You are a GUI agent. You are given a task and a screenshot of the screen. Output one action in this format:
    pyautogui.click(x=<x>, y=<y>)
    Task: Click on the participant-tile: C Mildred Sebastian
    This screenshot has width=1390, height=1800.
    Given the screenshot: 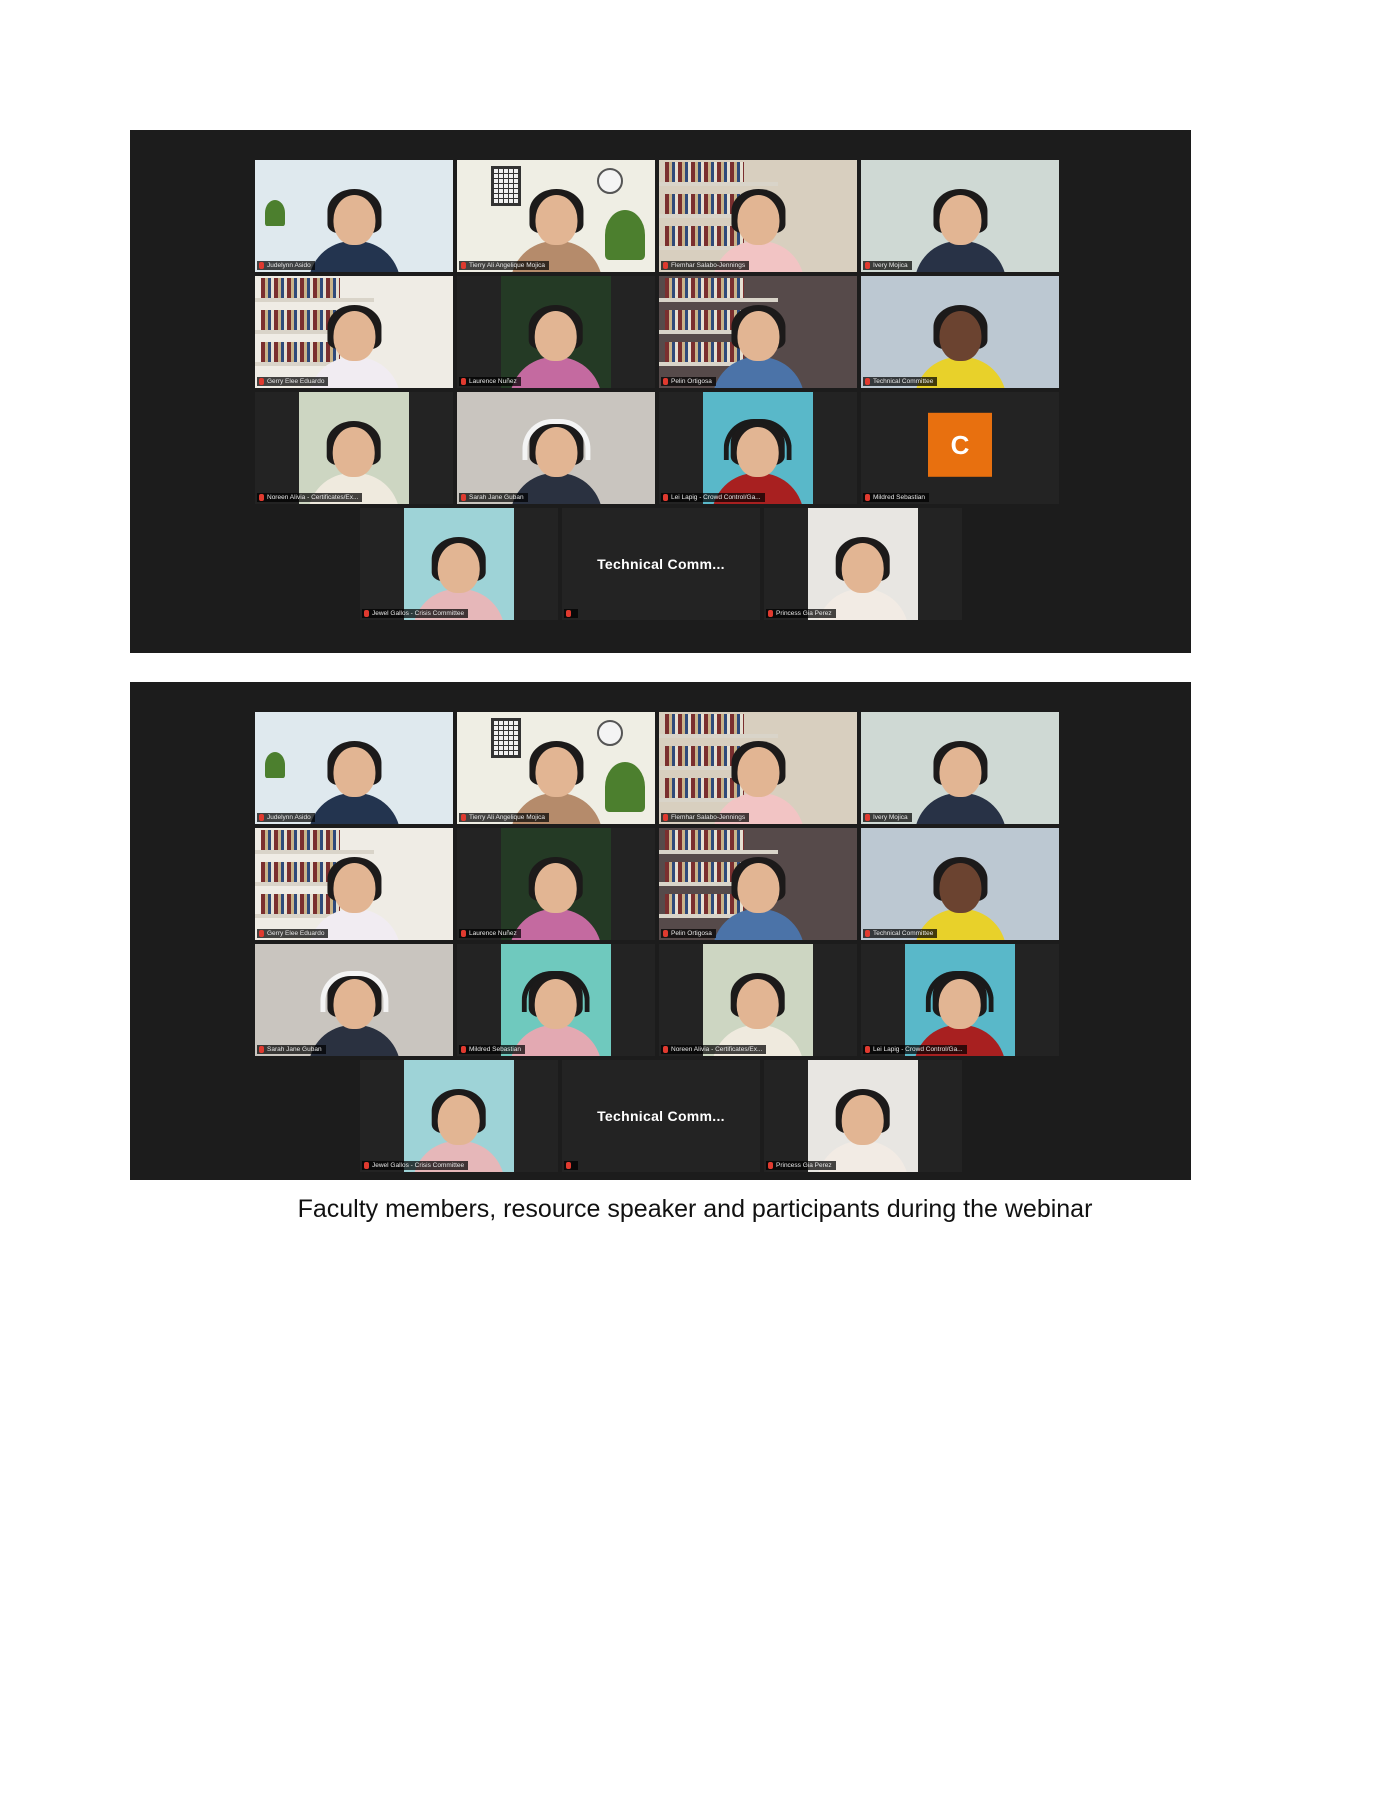 What is the action you would take?
    pyautogui.click(x=960, y=448)
    